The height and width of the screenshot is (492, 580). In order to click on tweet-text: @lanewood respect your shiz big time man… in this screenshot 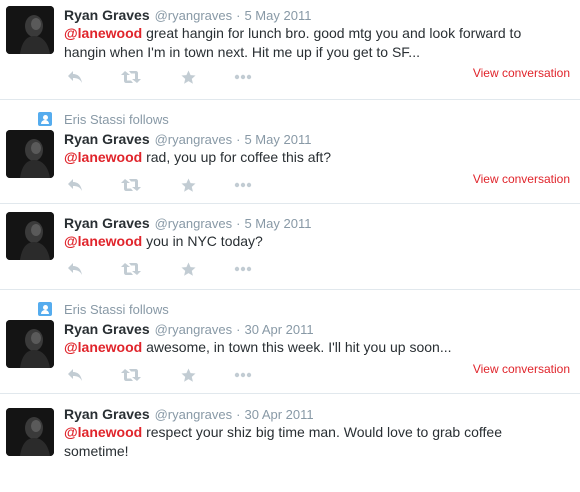, I will do `click(309, 442)`.